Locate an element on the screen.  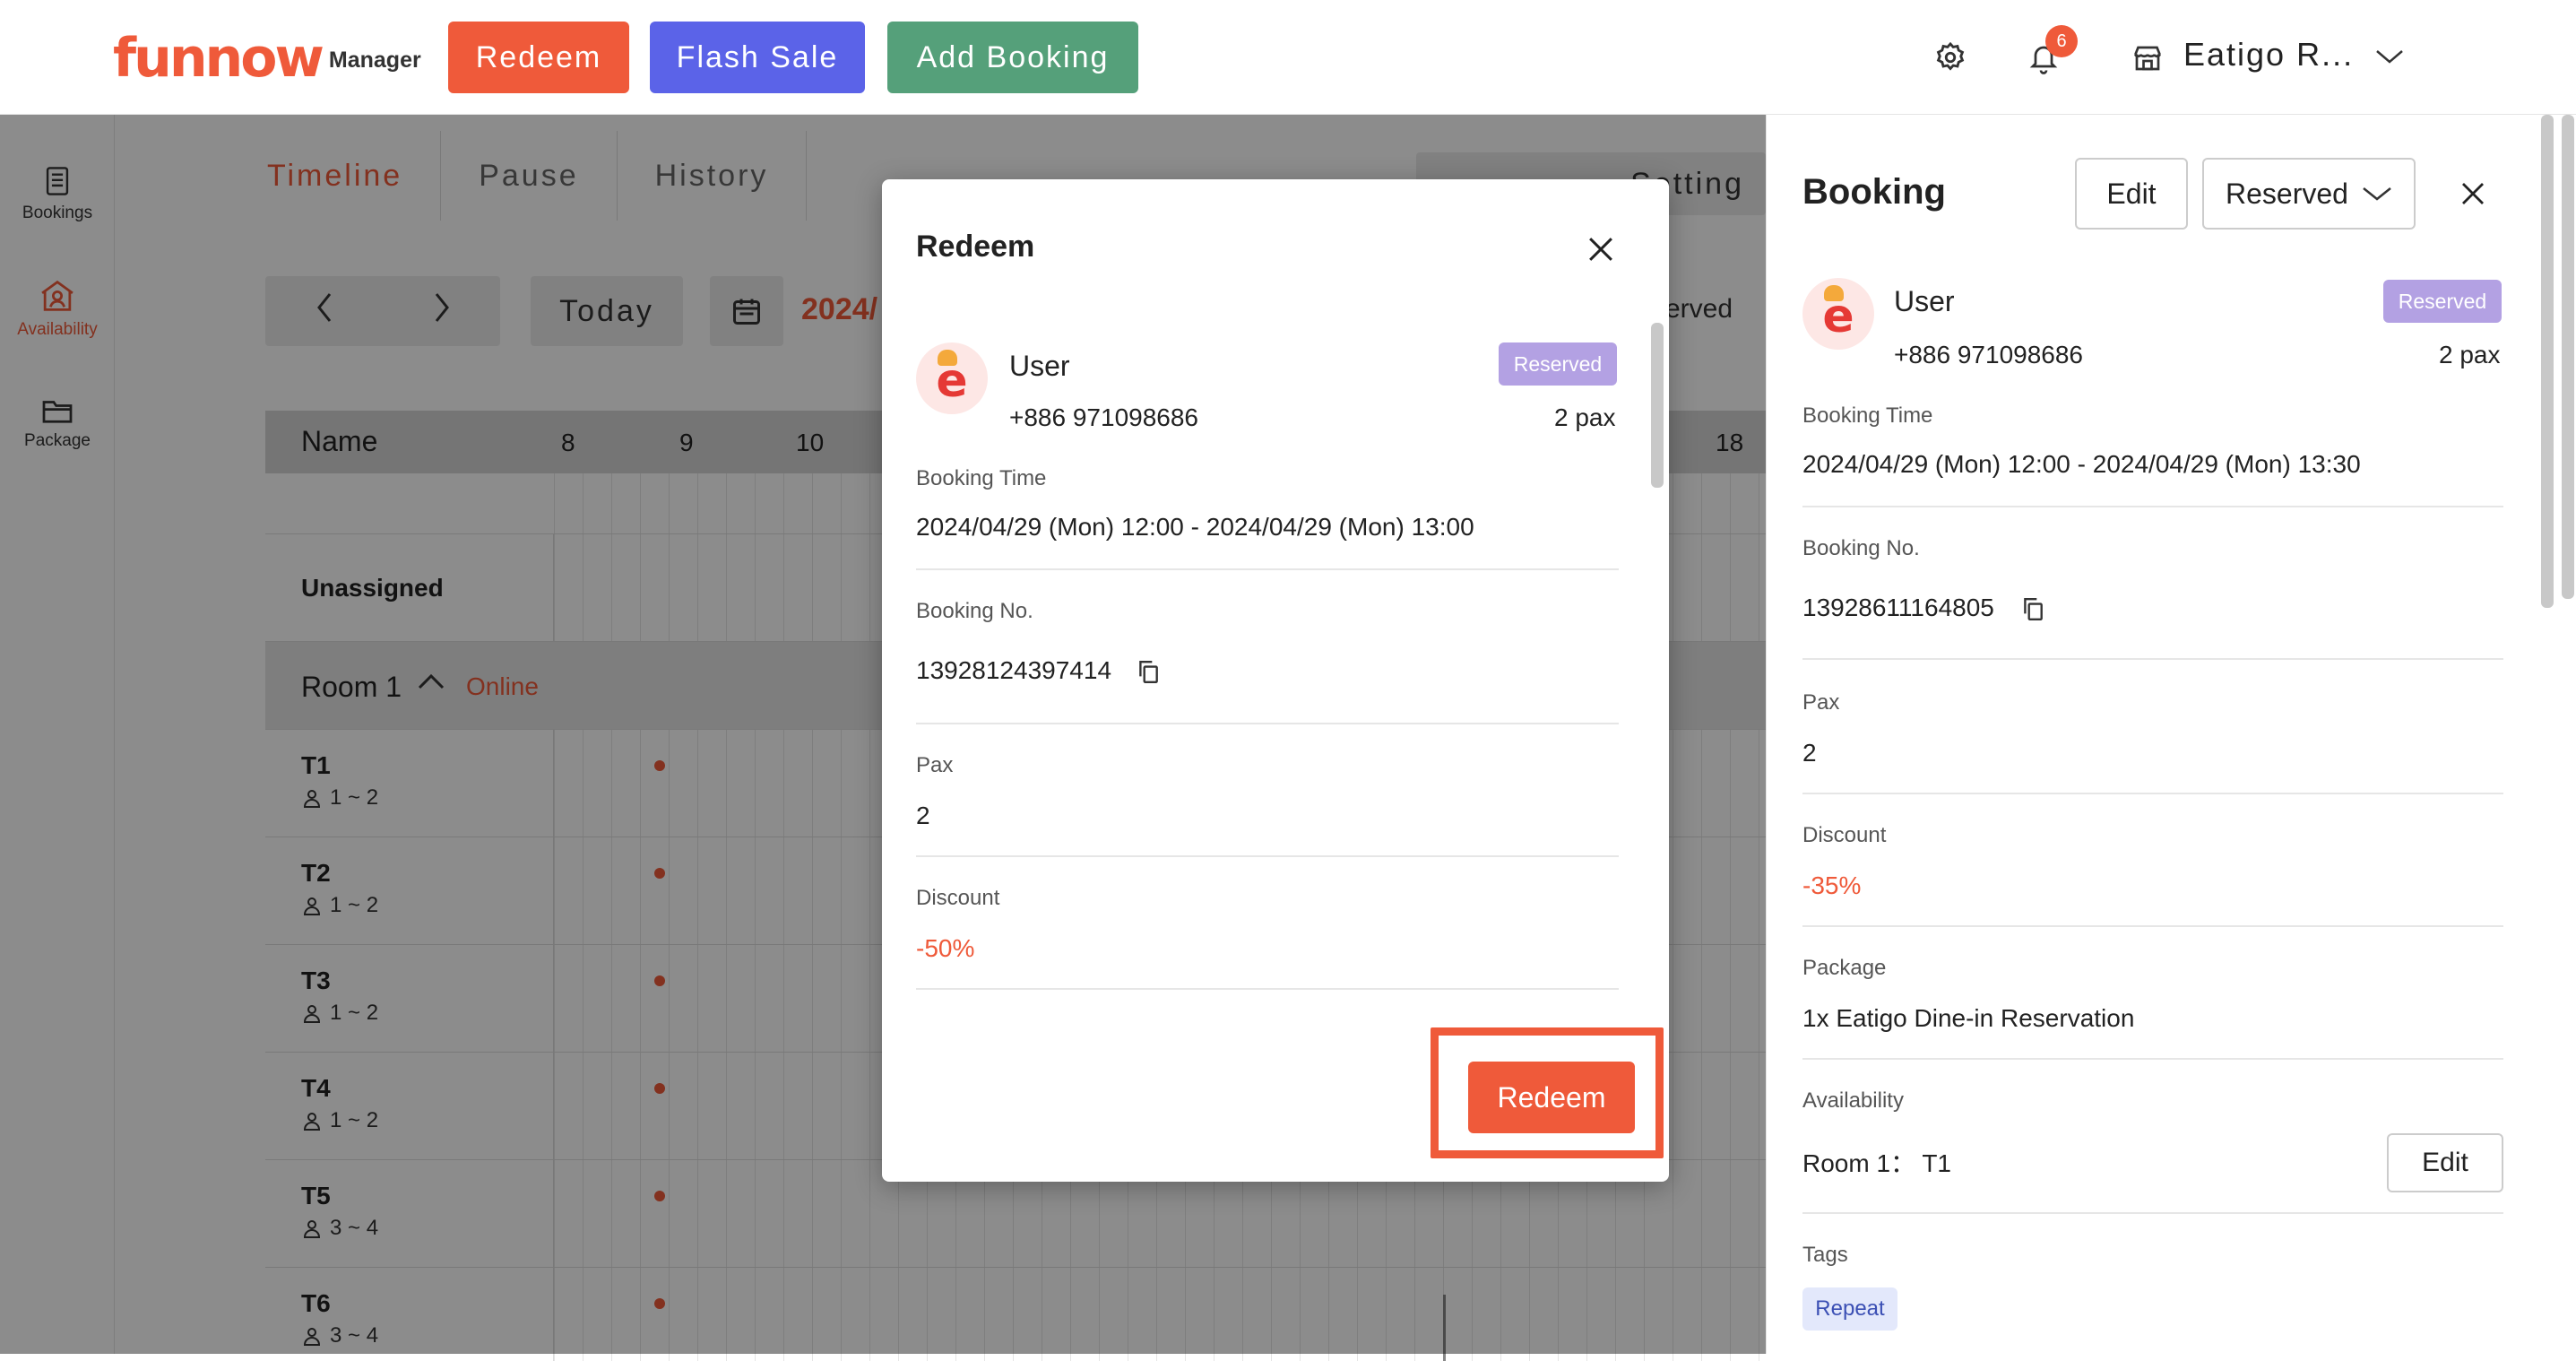
redeem-button: Redeem is located at coordinates (1551, 1097).